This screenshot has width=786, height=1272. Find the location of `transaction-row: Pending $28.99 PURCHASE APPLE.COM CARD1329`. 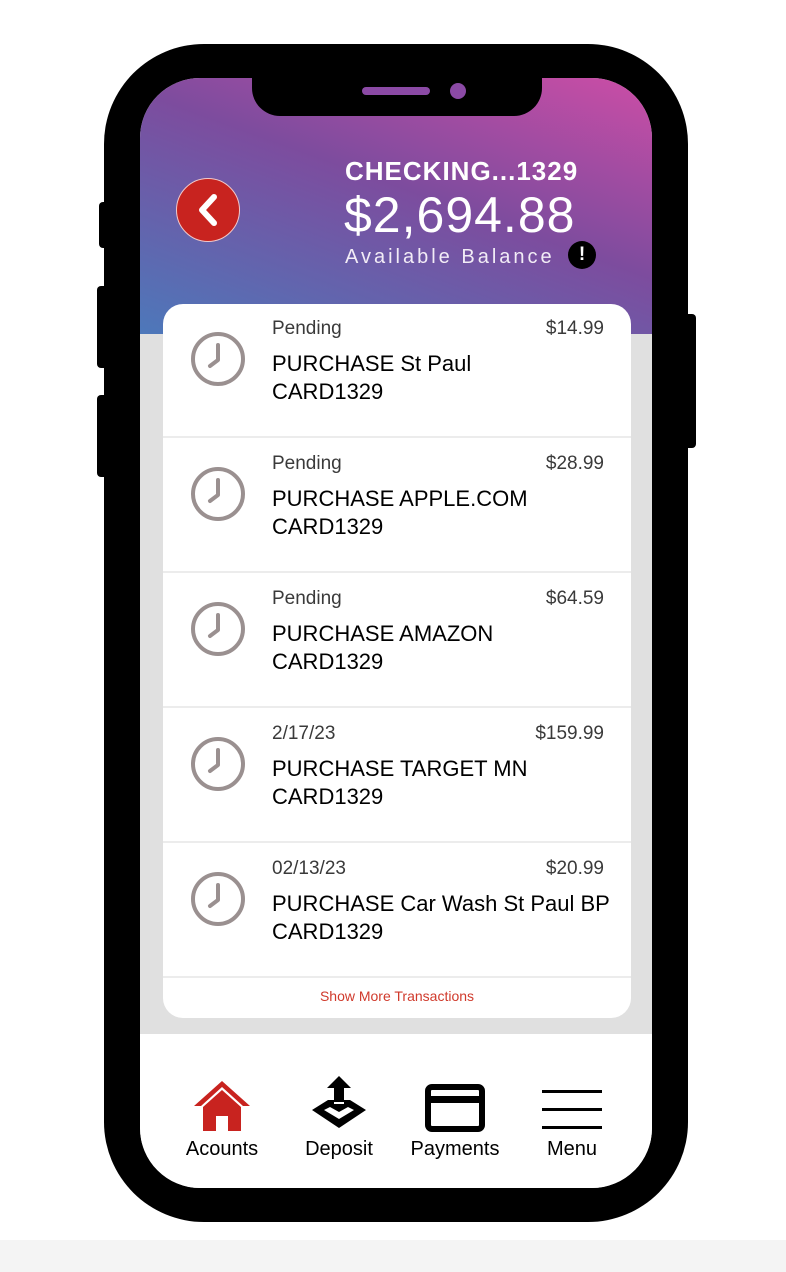

transaction-row: Pending $28.99 PURCHASE APPLE.COM CARD1329 is located at coordinates (397, 506).